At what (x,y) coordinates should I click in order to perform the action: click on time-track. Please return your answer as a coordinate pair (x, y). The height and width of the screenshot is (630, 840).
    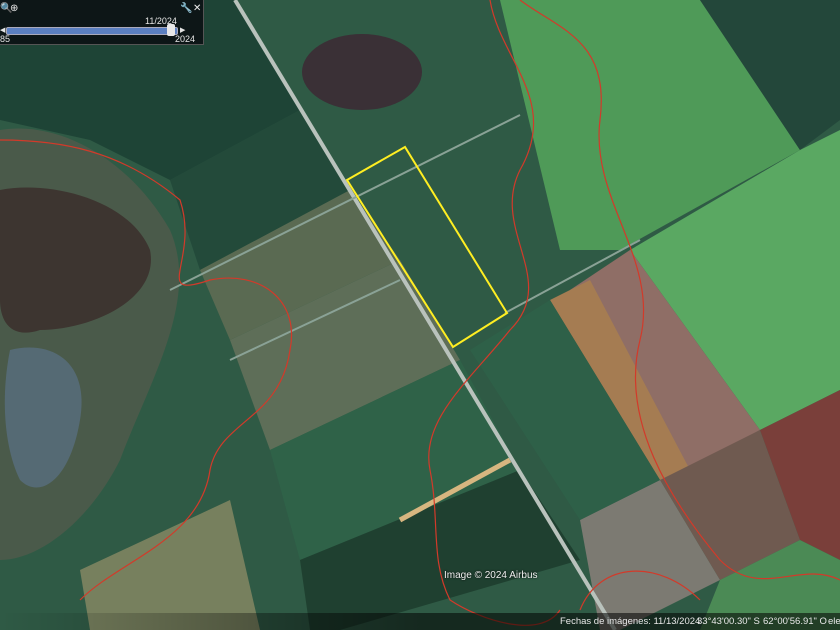
    Looking at the image, I should click on (92, 31).